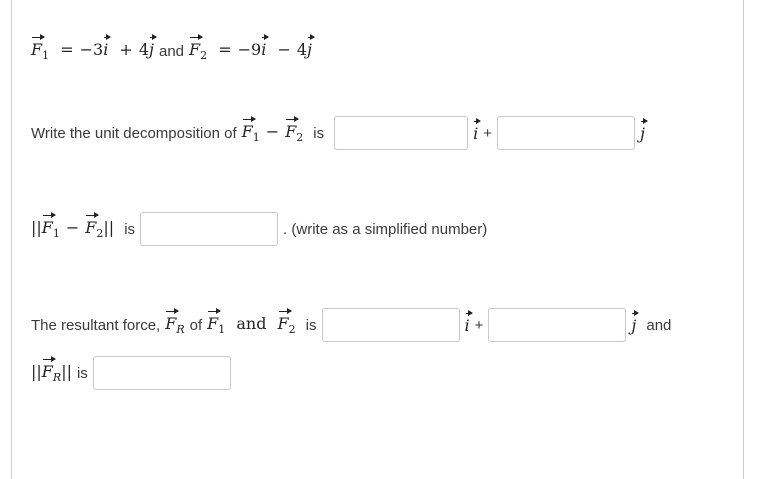 The image size is (783, 479). What do you see at coordinates (130, 229) in the screenshot?
I see `q2-is: is` at bounding box center [130, 229].